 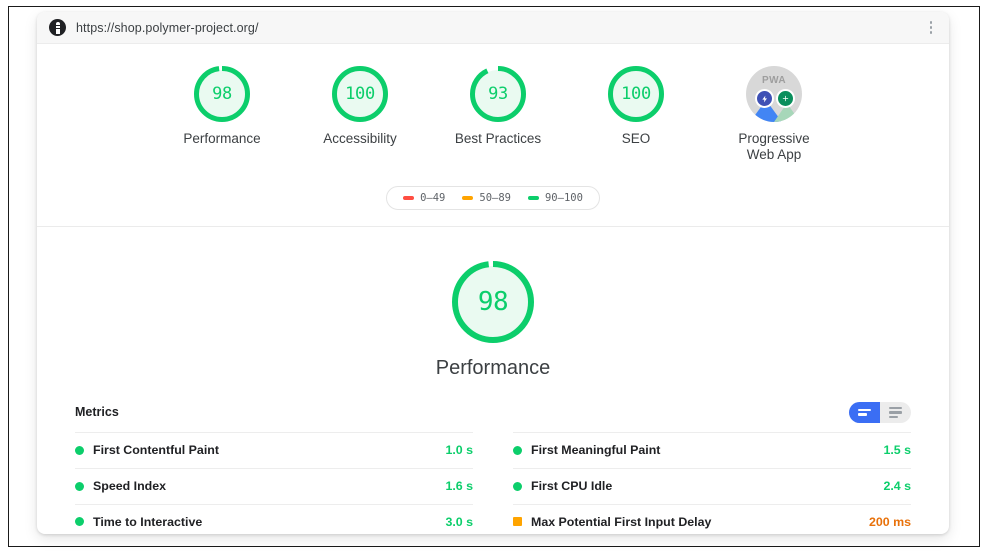 I want to click on metric-value: 1.5 s, so click(x=897, y=450).